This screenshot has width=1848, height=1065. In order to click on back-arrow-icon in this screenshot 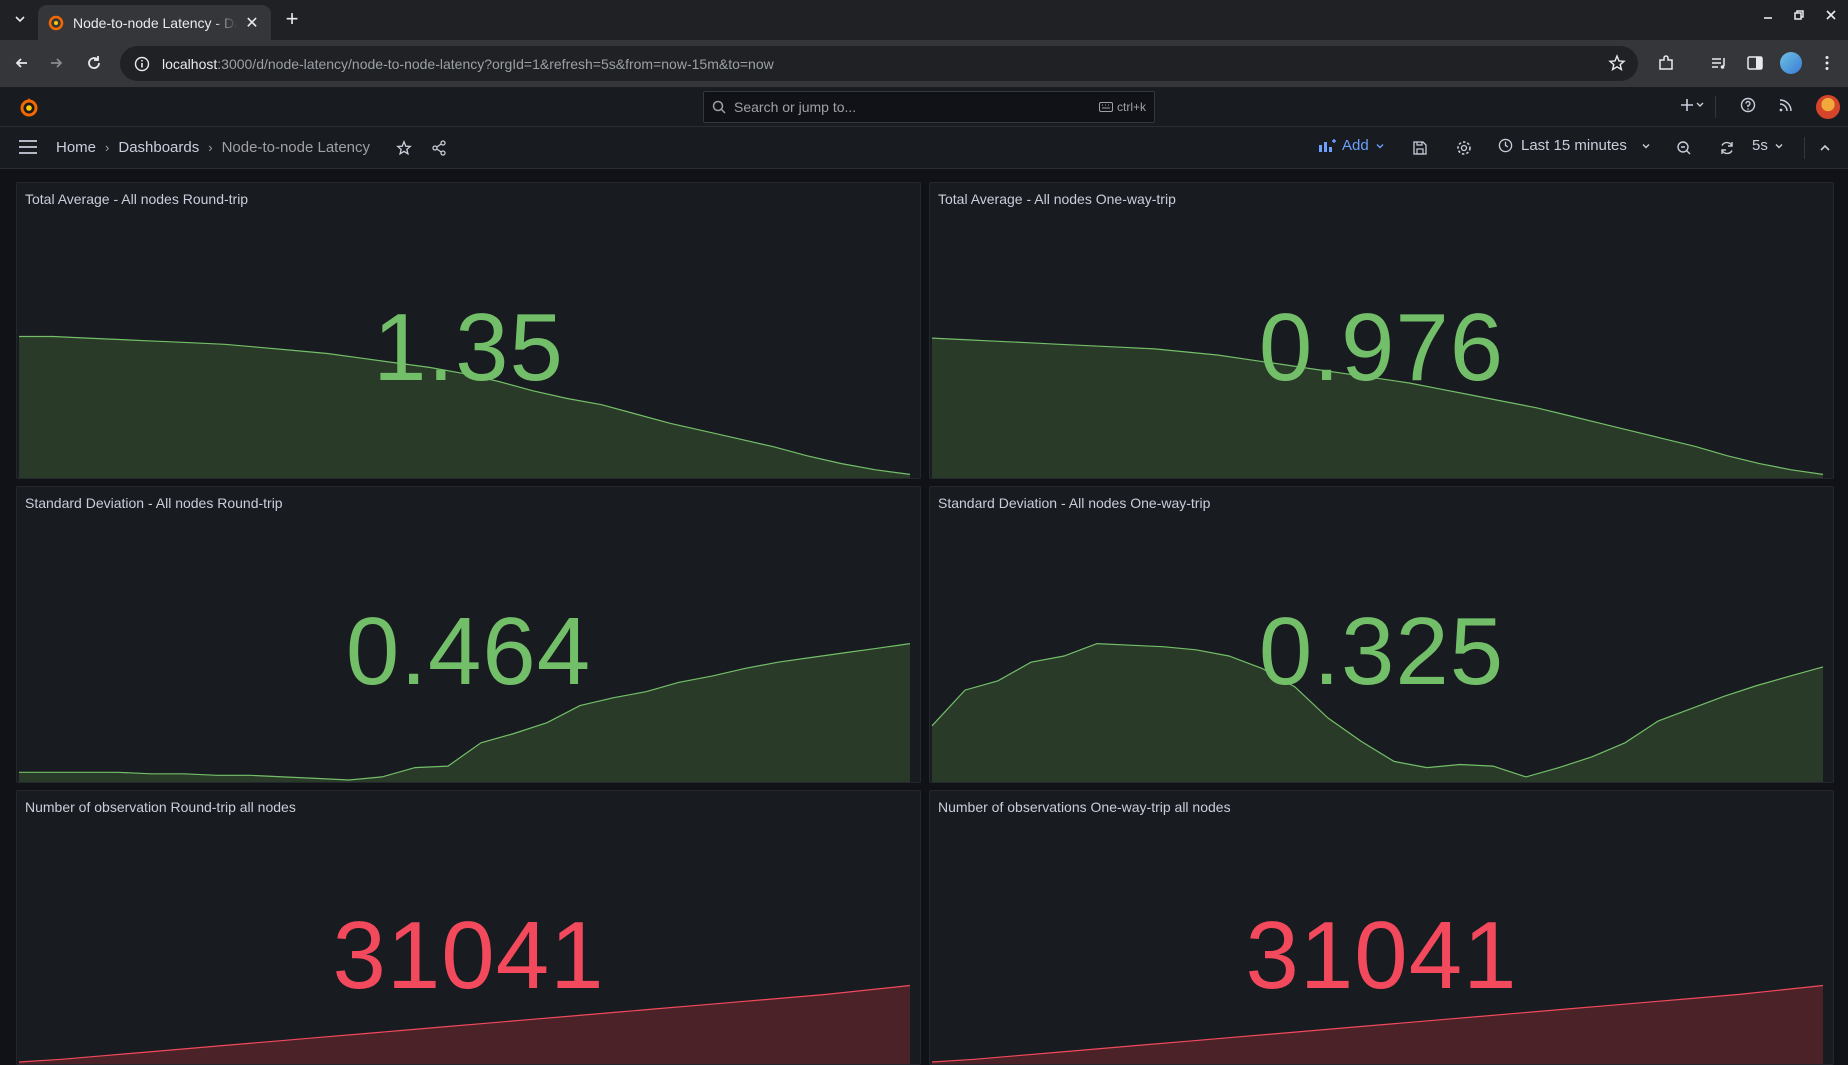, I will do `click(22, 63)`.